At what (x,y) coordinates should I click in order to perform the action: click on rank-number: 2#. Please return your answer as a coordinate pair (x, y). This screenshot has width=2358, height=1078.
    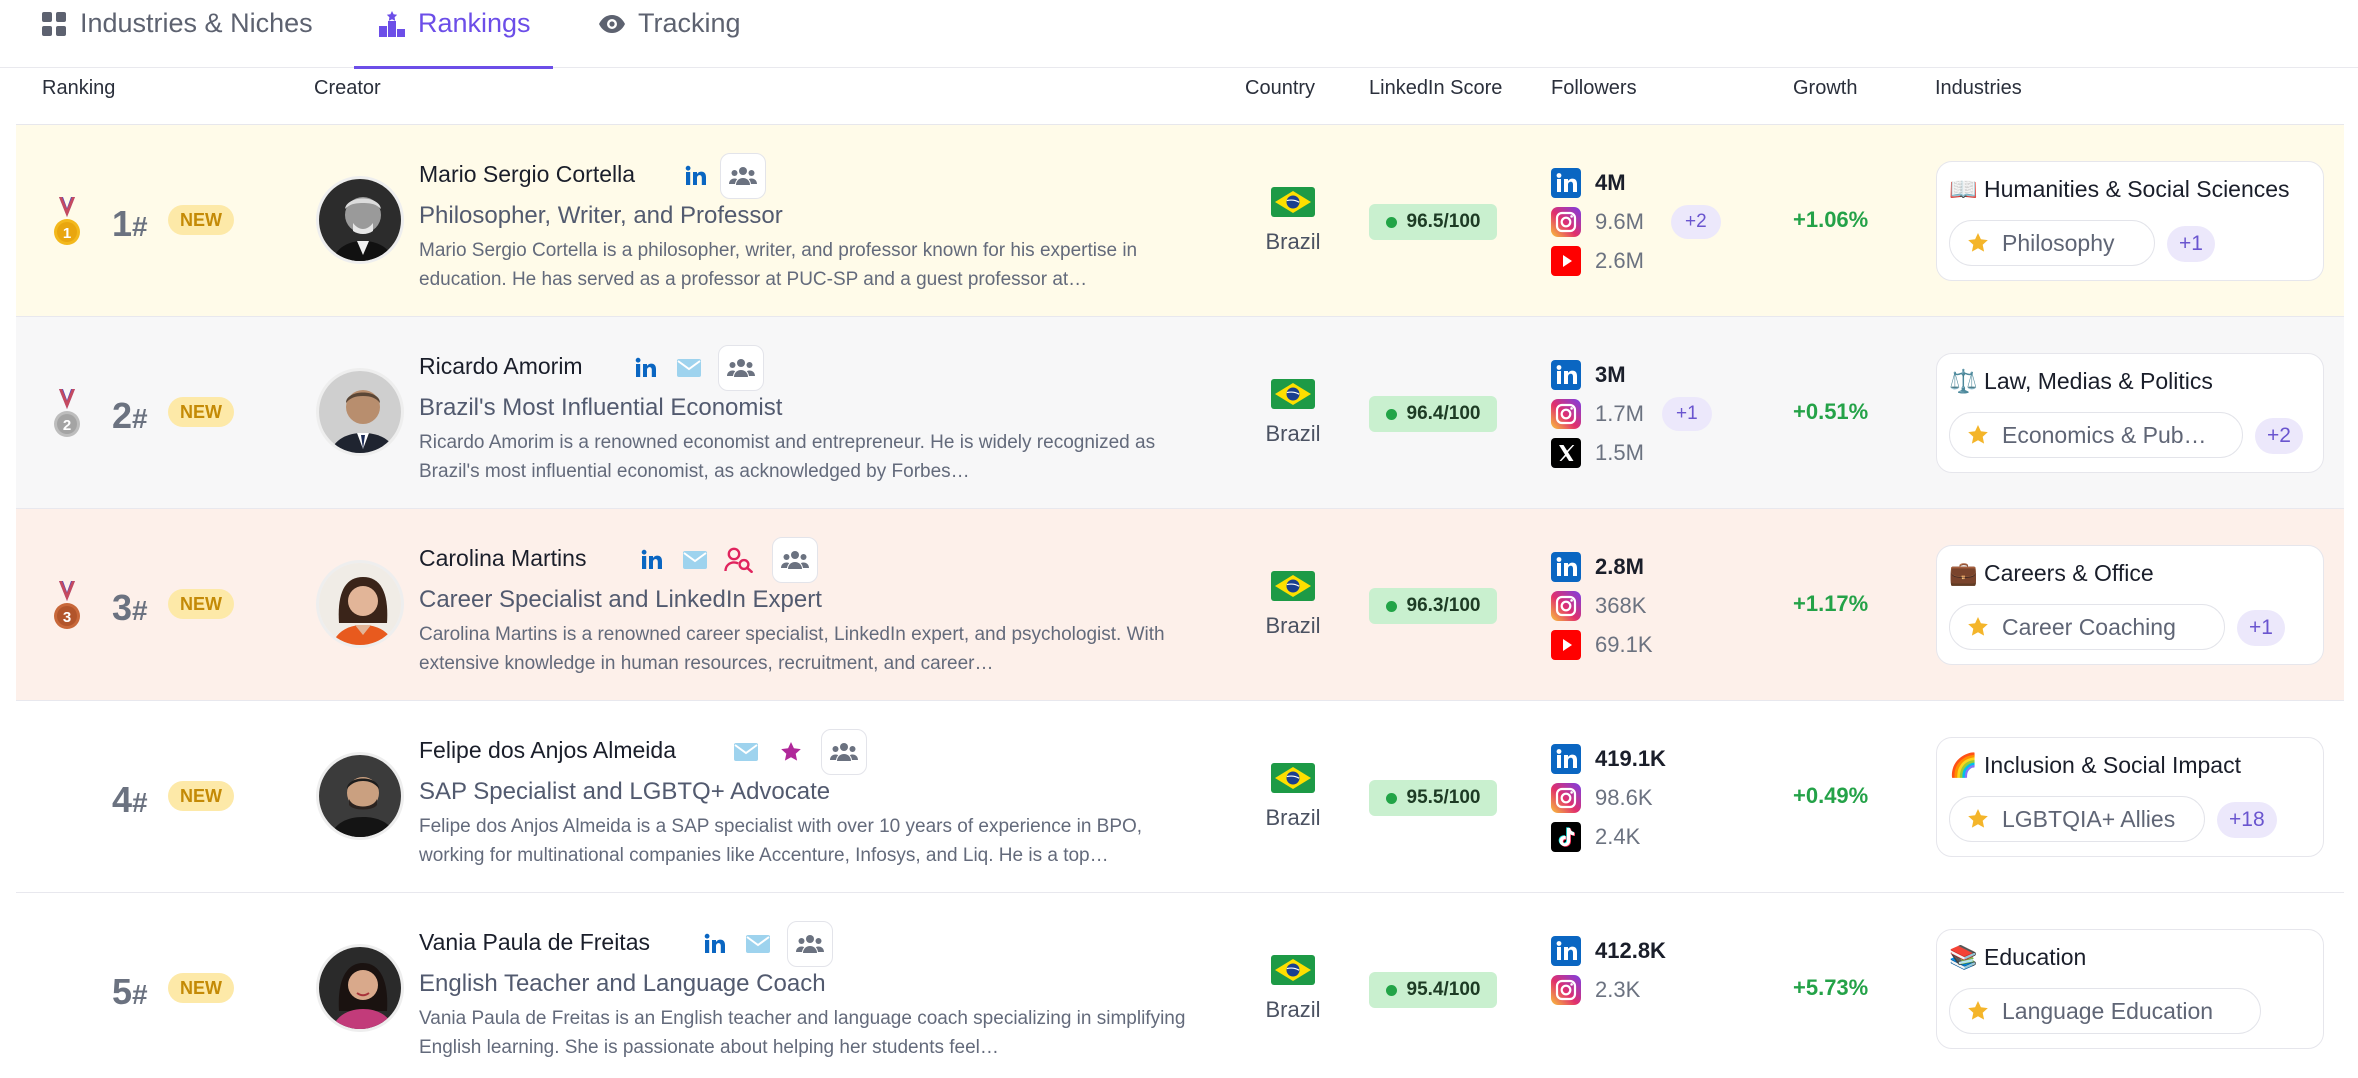
    Looking at the image, I should click on (130, 415).